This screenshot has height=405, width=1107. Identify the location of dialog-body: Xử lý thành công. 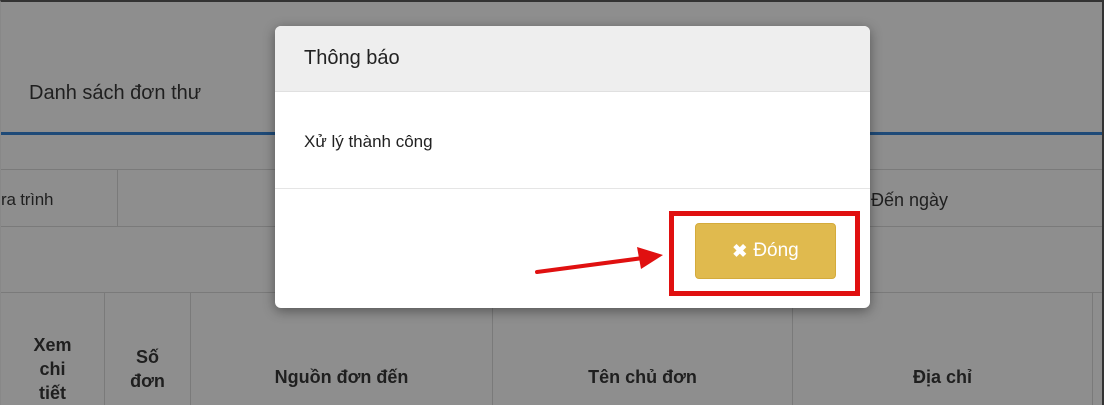
(572, 140).